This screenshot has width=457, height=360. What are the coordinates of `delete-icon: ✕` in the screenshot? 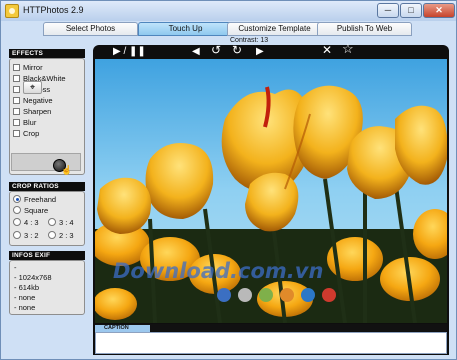 It's located at (327, 50).